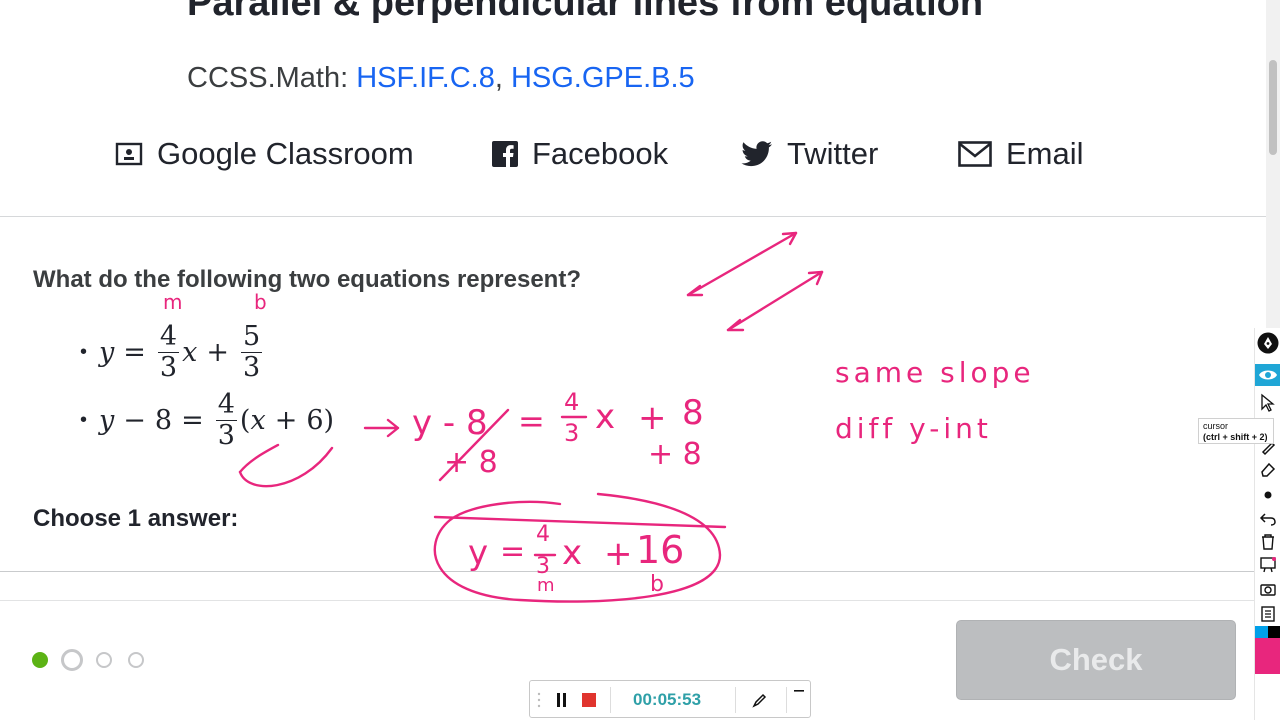 The height and width of the screenshot is (720, 1280). What do you see at coordinates (505, 154) in the screenshot?
I see `facebook-icon` at bounding box center [505, 154].